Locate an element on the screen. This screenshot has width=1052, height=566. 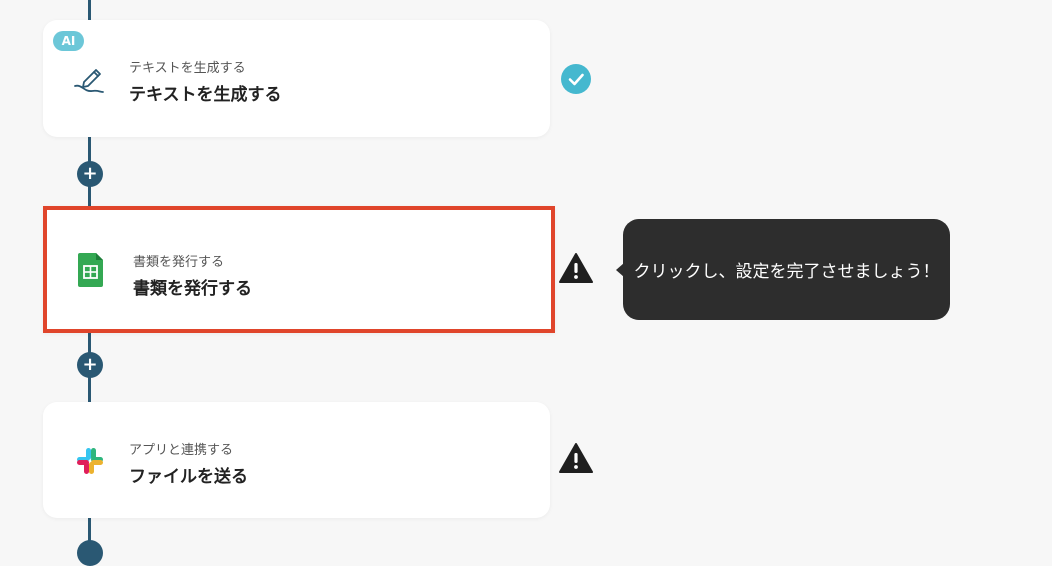
step-subtitle: テキストを生成する is located at coordinates (187, 68).